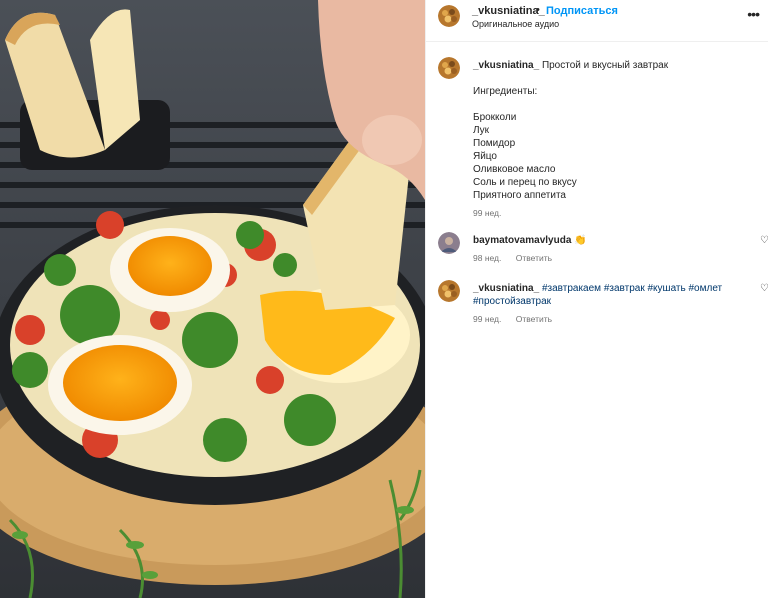 The image size is (768, 598). What do you see at coordinates (615, 319) in the screenshot?
I see `comment-meta: 99 нед. Ответить` at bounding box center [615, 319].